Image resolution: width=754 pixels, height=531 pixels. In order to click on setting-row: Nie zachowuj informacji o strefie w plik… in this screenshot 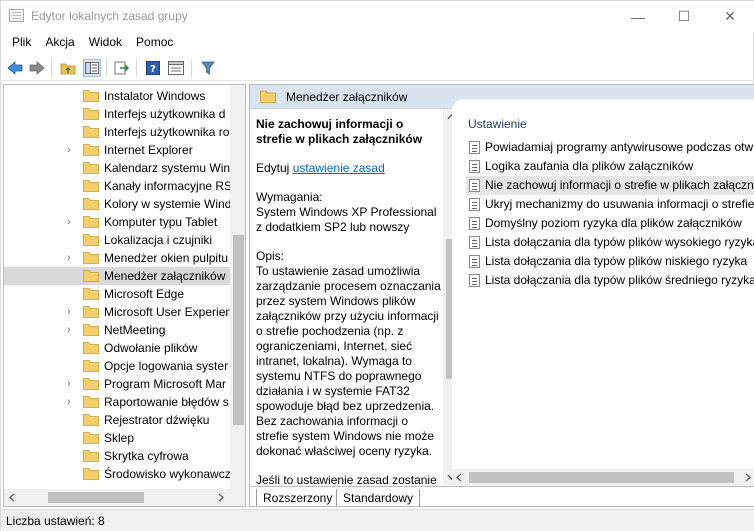, I will do `click(610, 185)`.